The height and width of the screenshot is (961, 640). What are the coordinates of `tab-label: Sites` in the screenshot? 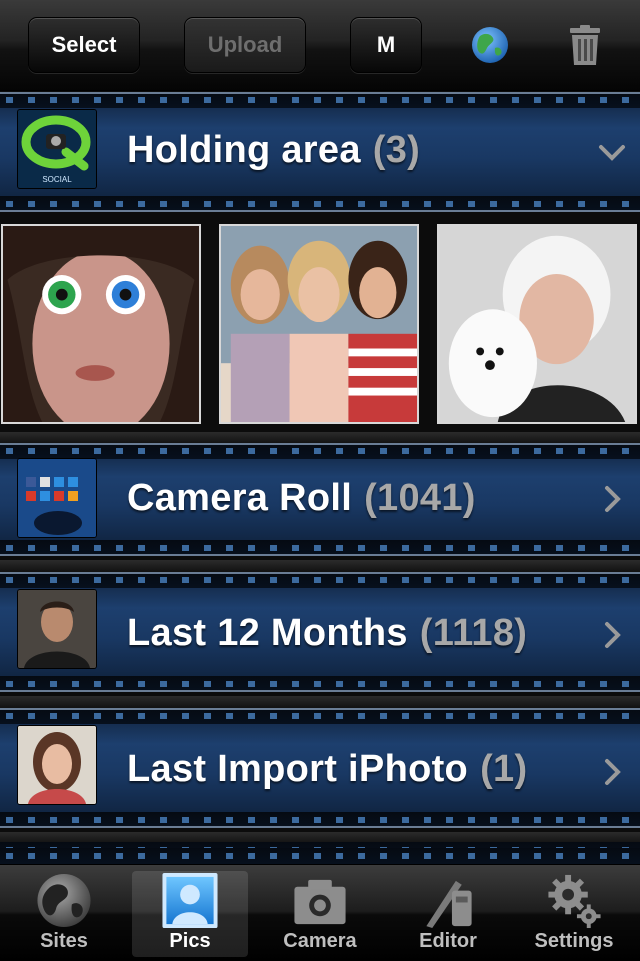 It's located at (64, 941).